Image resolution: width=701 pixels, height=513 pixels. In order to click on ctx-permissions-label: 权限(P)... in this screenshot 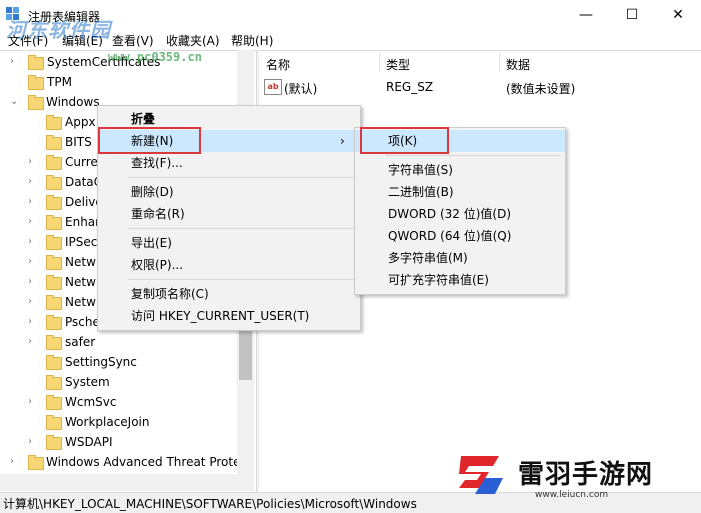, I will do `click(157, 265)`.